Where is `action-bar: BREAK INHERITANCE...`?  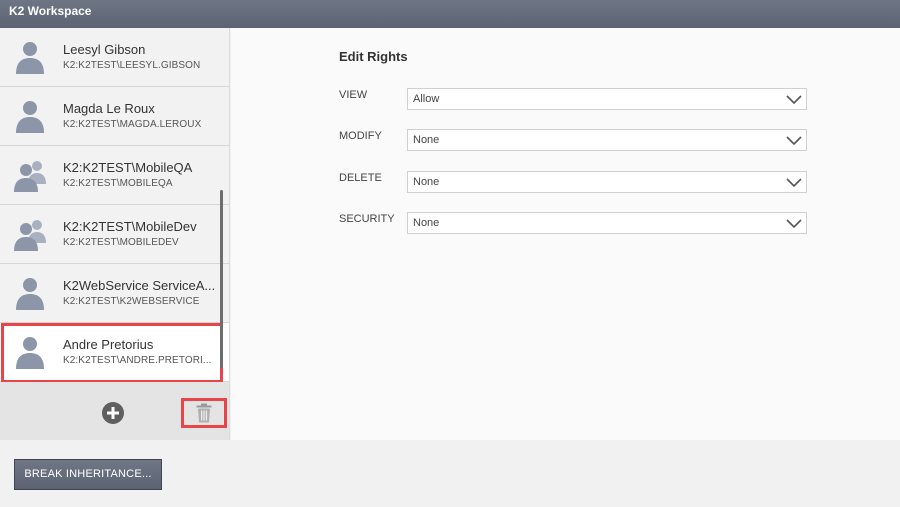 action-bar: BREAK INHERITANCE... is located at coordinates (450, 473).